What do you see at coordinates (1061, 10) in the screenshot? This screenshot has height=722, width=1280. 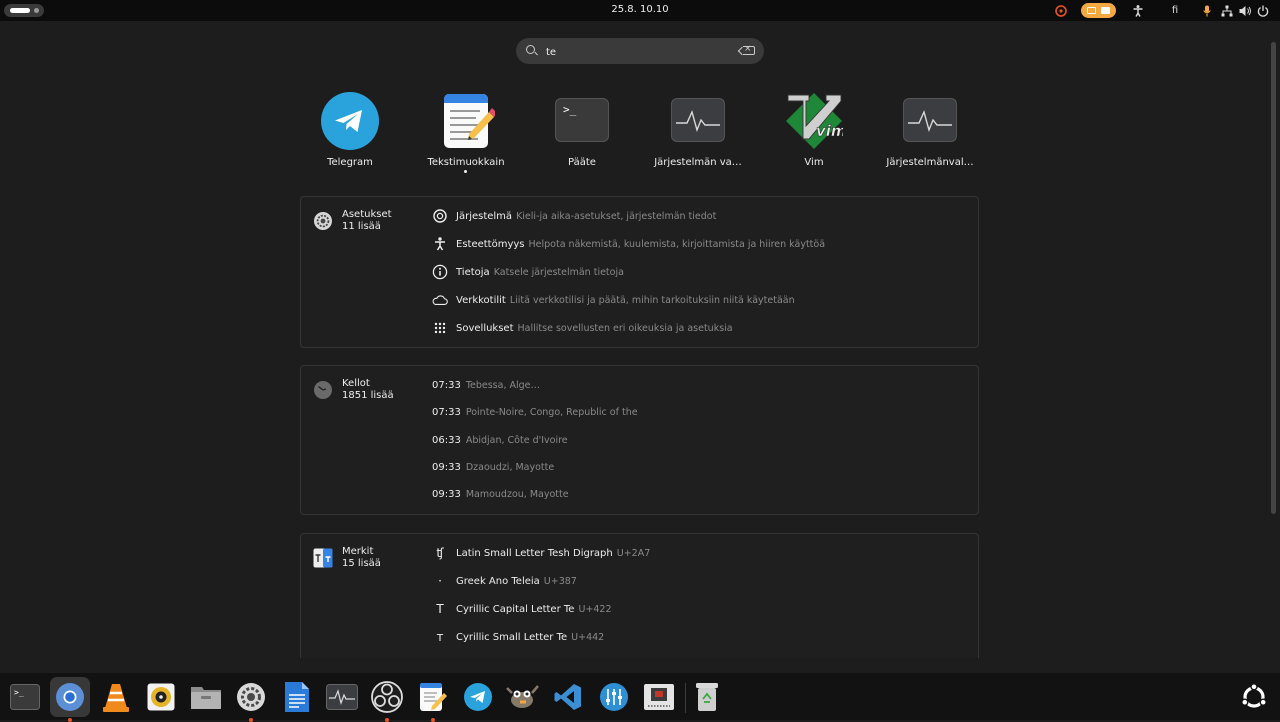 I see `ubuntu-pro-icon` at bounding box center [1061, 10].